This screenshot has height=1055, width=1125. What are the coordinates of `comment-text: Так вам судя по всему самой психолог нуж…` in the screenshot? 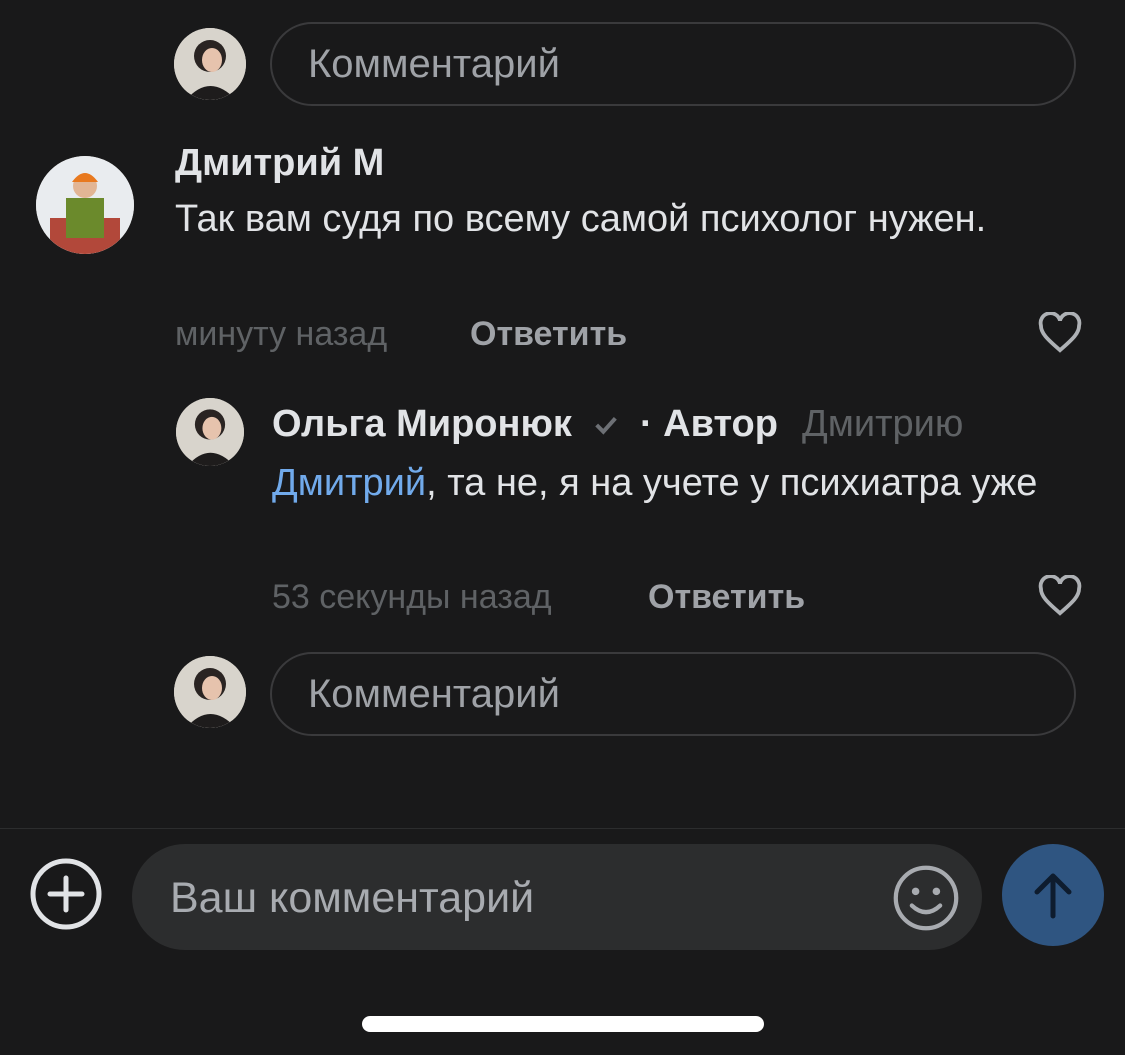 It's located at (581, 219).